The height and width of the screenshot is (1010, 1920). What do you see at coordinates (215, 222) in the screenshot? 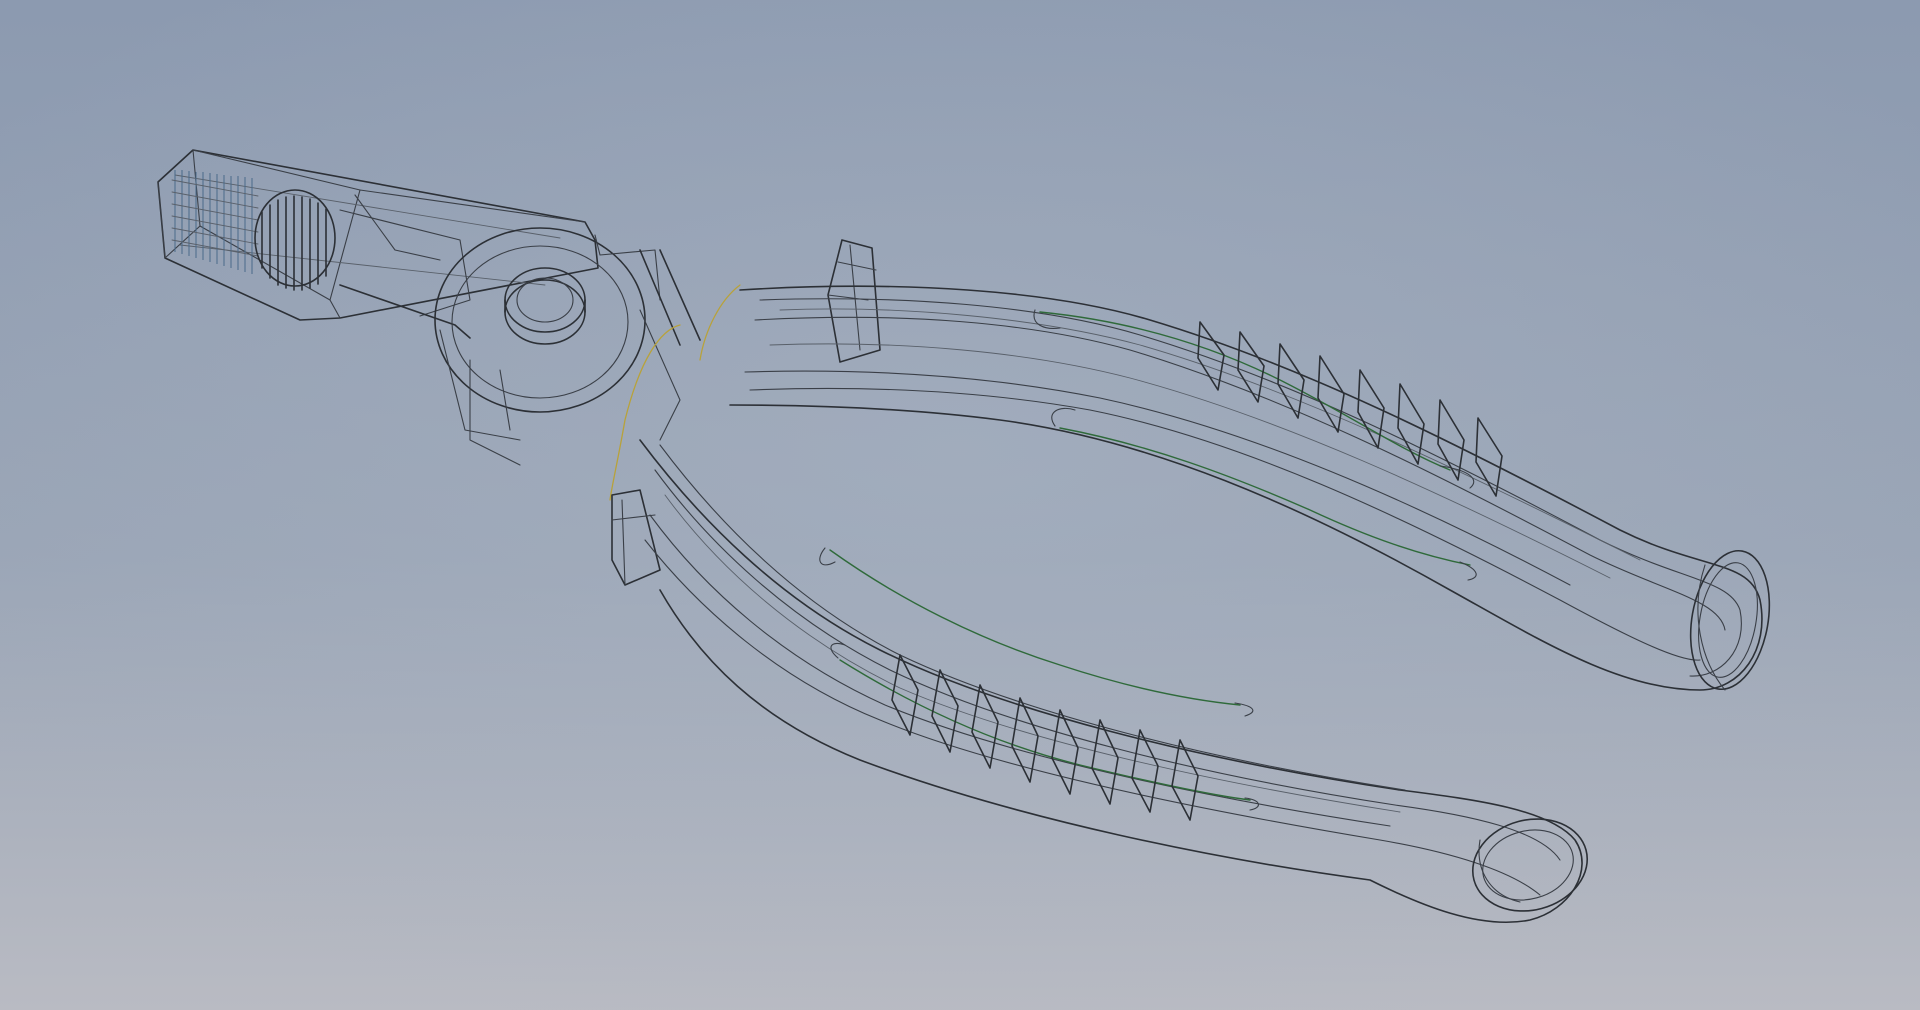
I see `jaw-serrations` at bounding box center [215, 222].